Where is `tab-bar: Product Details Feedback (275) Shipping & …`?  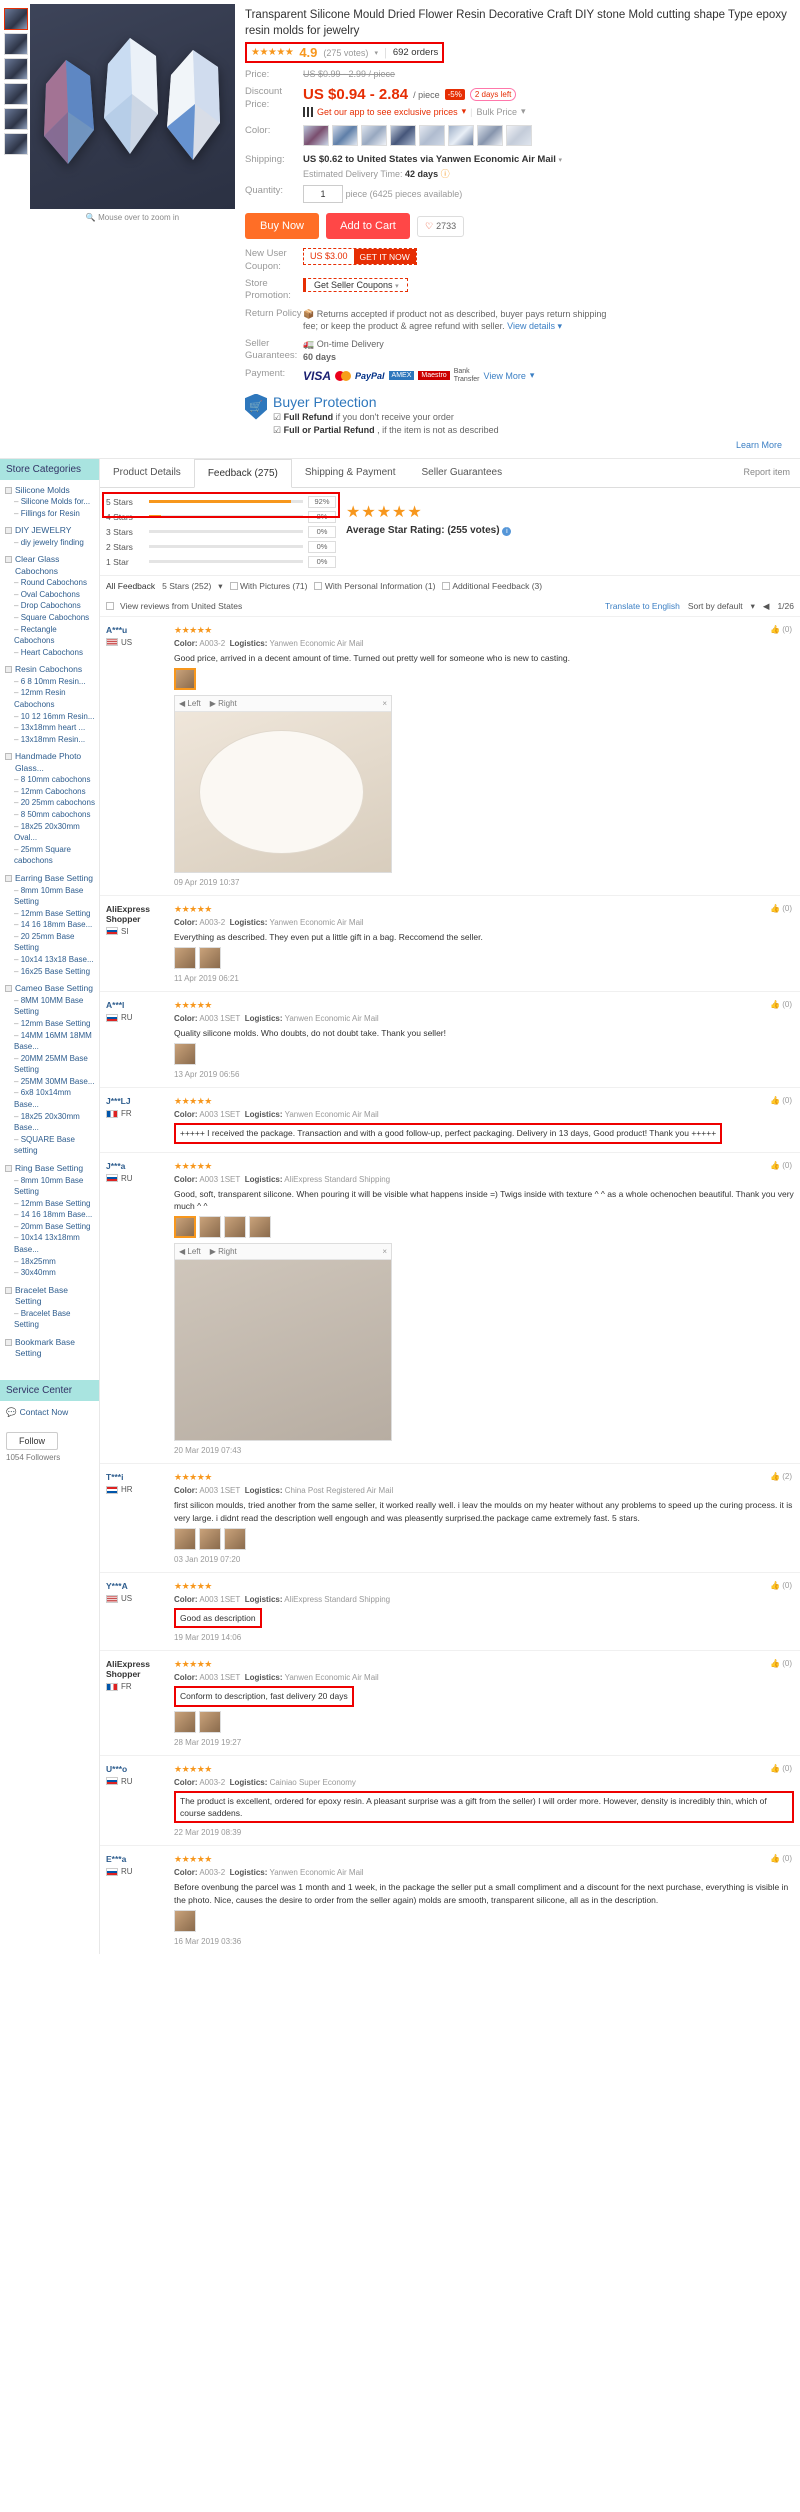
tab-bar: Product Details Feedback (275) Shipping & … is located at coordinates (450, 473).